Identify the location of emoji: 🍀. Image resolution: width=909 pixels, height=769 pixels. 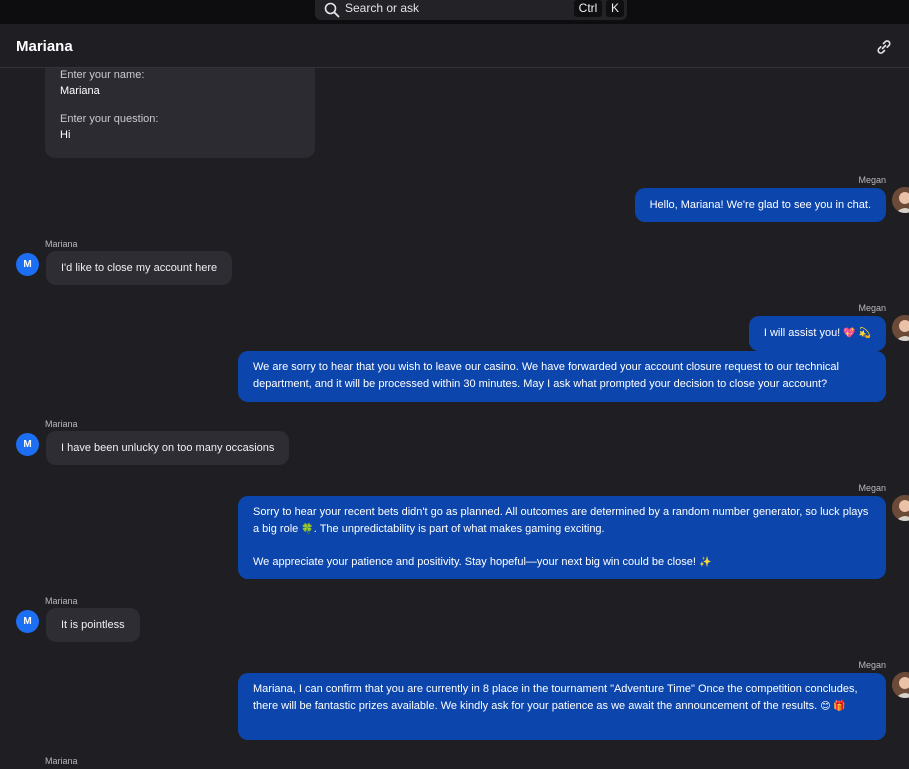
(307, 529).